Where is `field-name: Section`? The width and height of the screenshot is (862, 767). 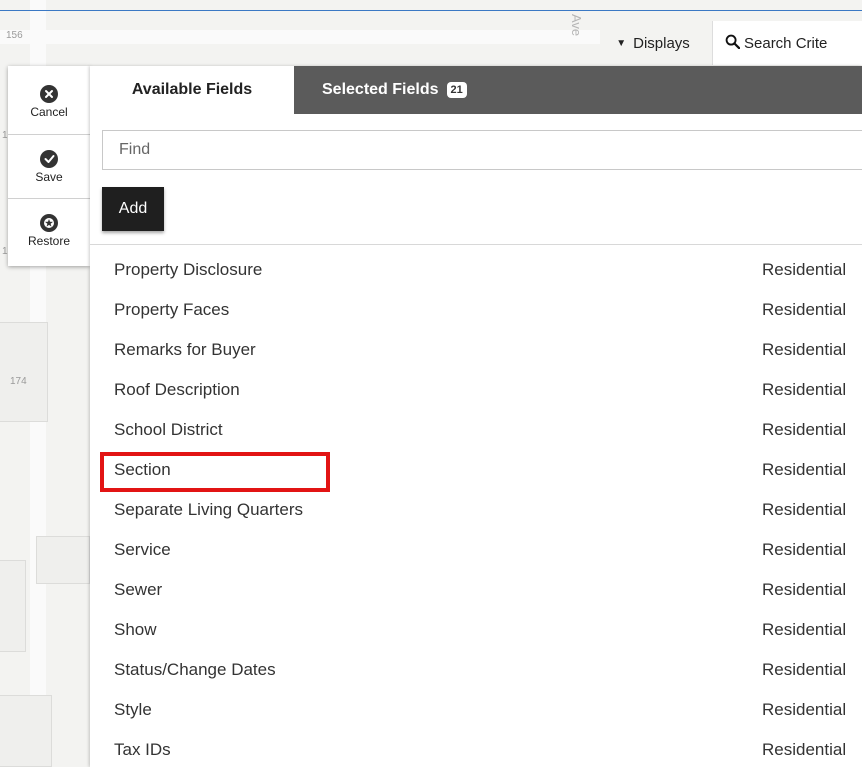
field-name: Section is located at coordinates (142, 469).